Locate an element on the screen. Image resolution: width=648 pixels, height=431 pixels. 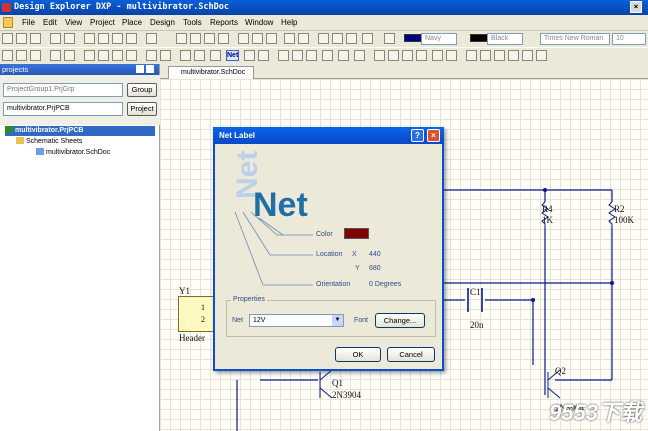
dialog-title: Net Label is located at coordinates (237, 135).